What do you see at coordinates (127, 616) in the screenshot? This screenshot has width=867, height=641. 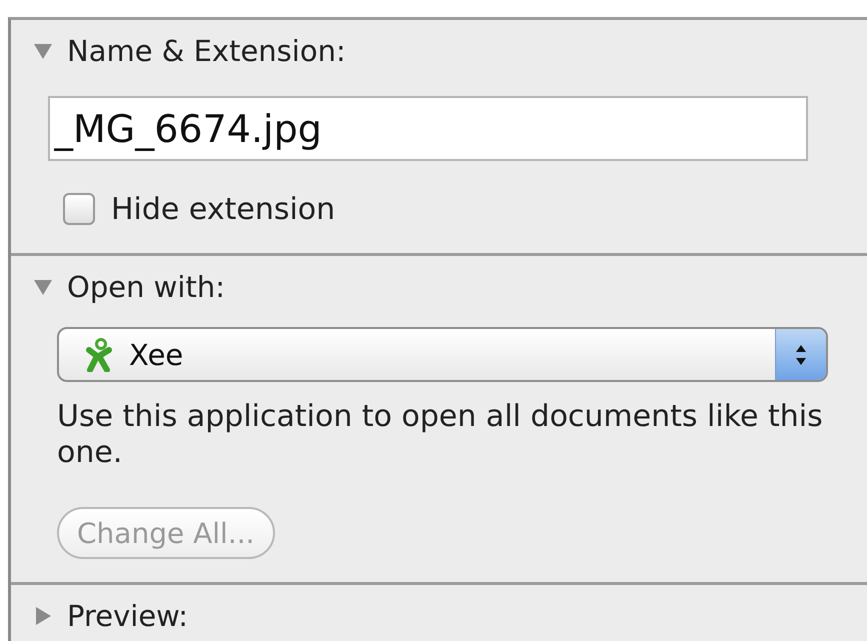 I see `section-title: Preview:` at bounding box center [127, 616].